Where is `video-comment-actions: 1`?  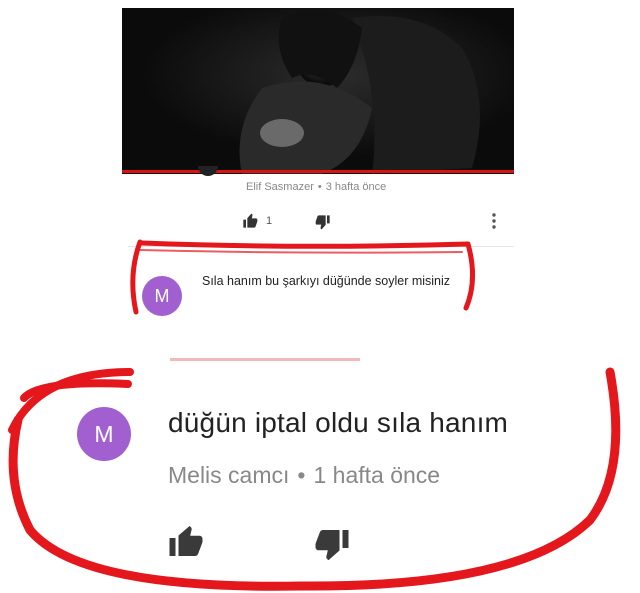 video-comment-actions: 1 is located at coordinates (257, 221).